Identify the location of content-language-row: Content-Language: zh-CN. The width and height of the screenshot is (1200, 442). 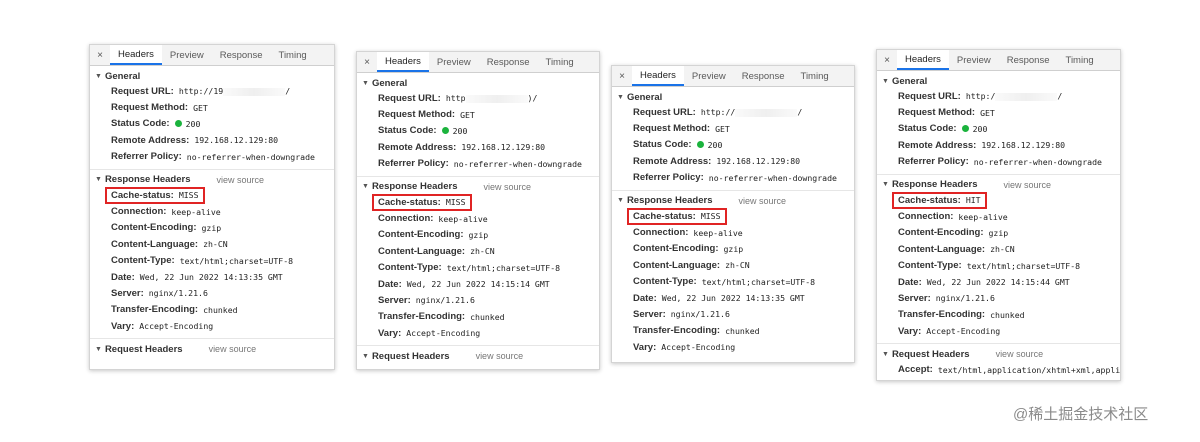
(998, 249).